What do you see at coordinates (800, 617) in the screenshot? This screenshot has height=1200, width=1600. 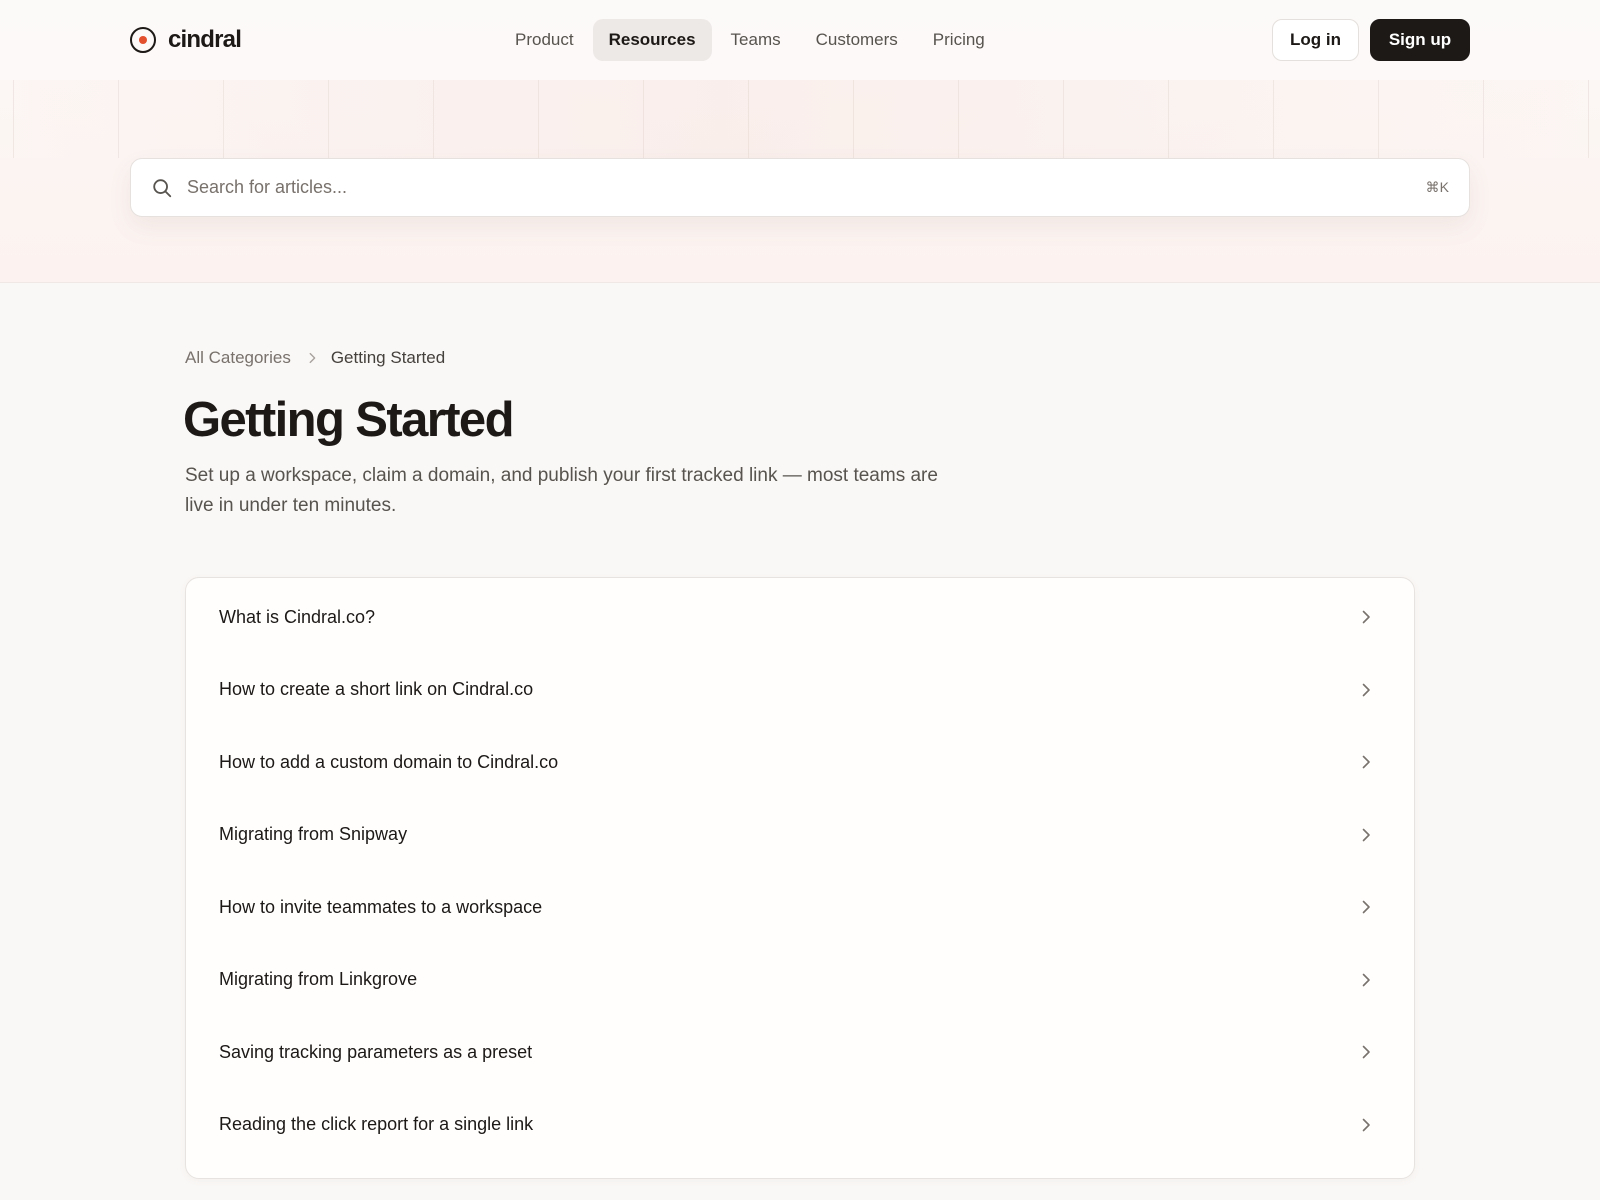 I see `article-row: What is Cindral.co?` at bounding box center [800, 617].